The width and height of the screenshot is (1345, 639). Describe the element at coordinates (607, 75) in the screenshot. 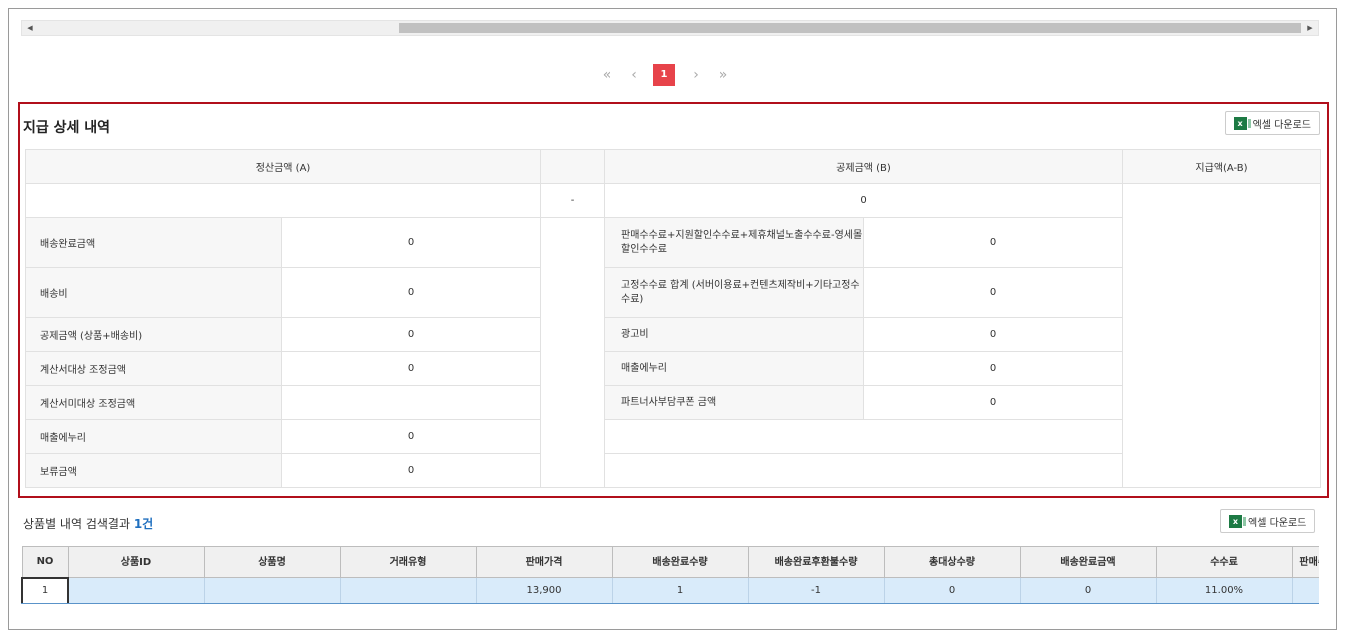

I see `first-page-button: «` at that location.